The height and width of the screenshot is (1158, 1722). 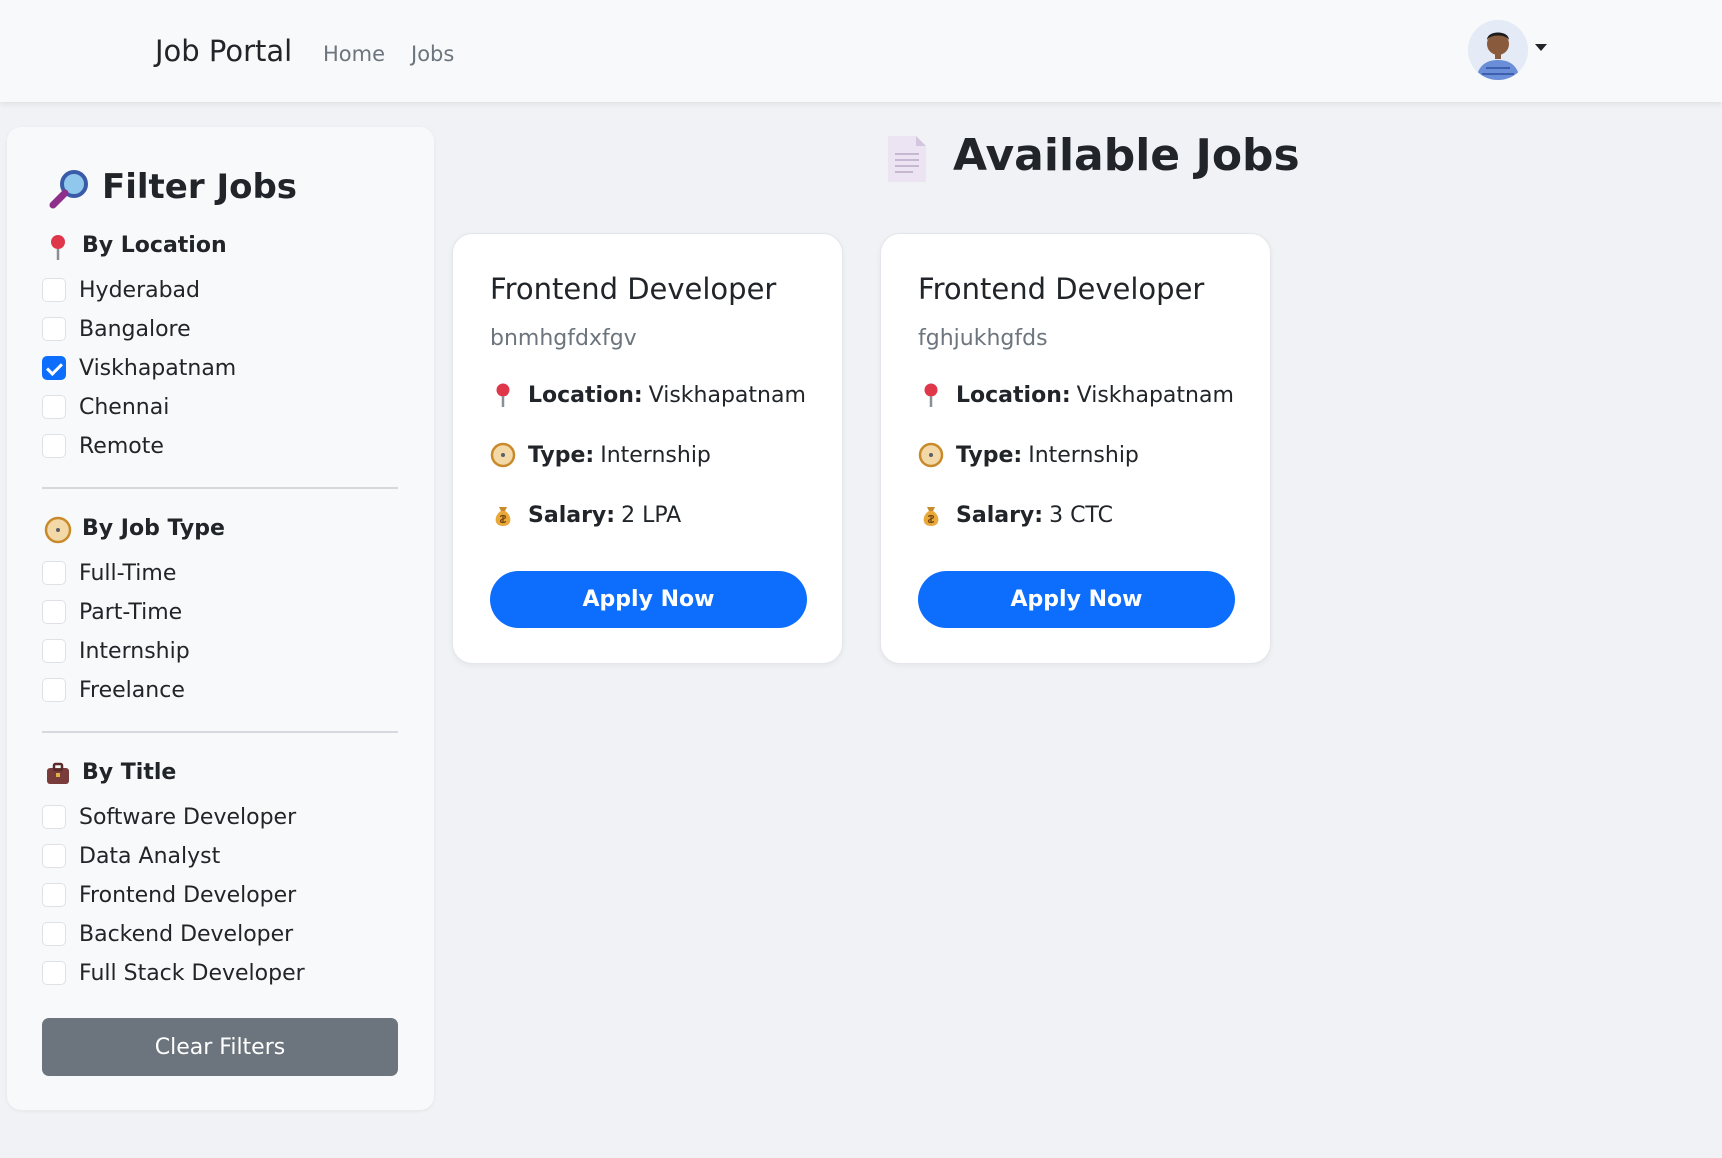 I want to click on brand-logo: Job Portal, so click(x=223, y=51).